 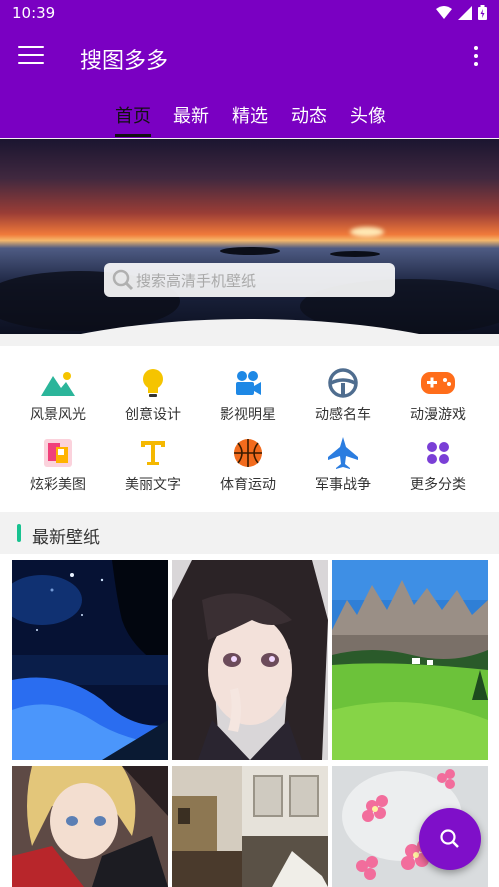 I want to click on wifi-icon, so click(x=444, y=12).